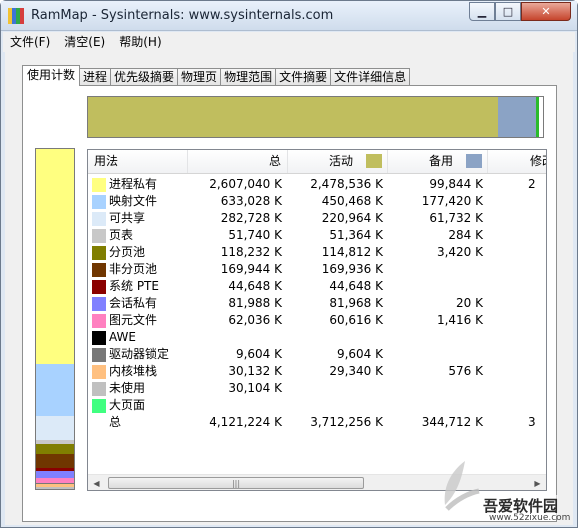 The height and width of the screenshot is (528, 578). What do you see at coordinates (532, 184) in the screenshot?
I see `row-modified: 2` at bounding box center [532, 184].